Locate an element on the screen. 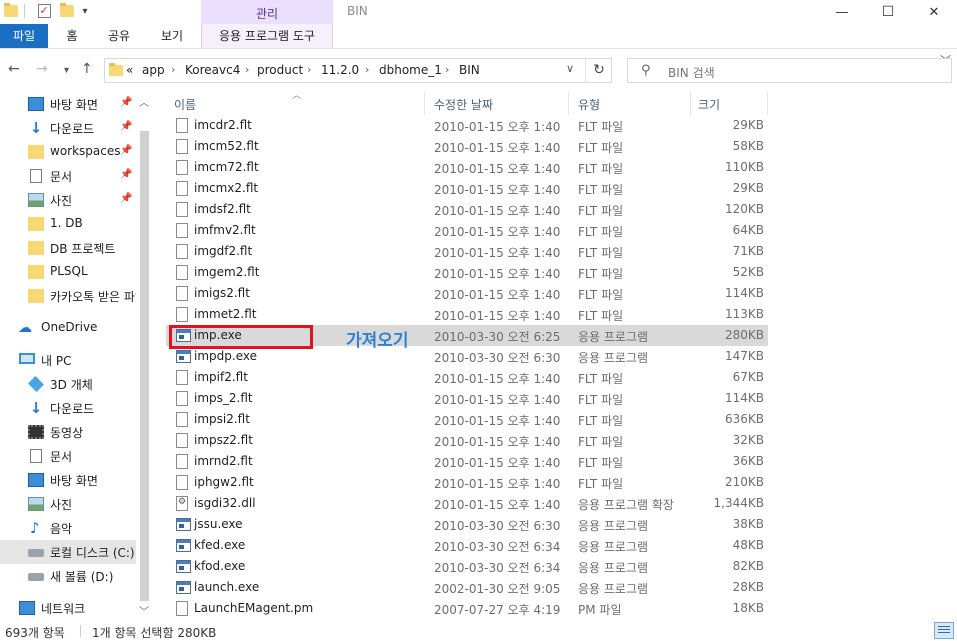 The height and width of the screenshot is (641, 957). file-row: launch.exe 2002-01-30 오전 9:05 응용 프로그램 28KB is located at coordinates (467, 587).